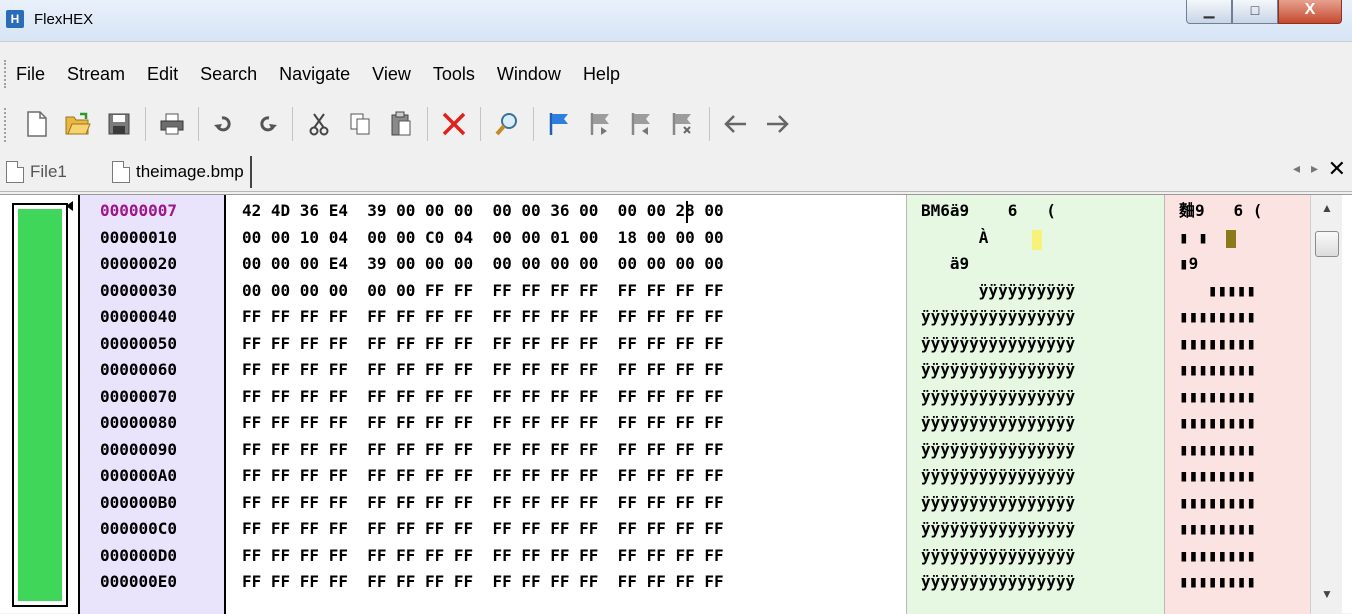 Image resolution: width=1352 pixels, height=614 pixels. What do you see at coordinates (507, 124) in the screenshot?
I see `find-button` at bounding box center [507, 124].